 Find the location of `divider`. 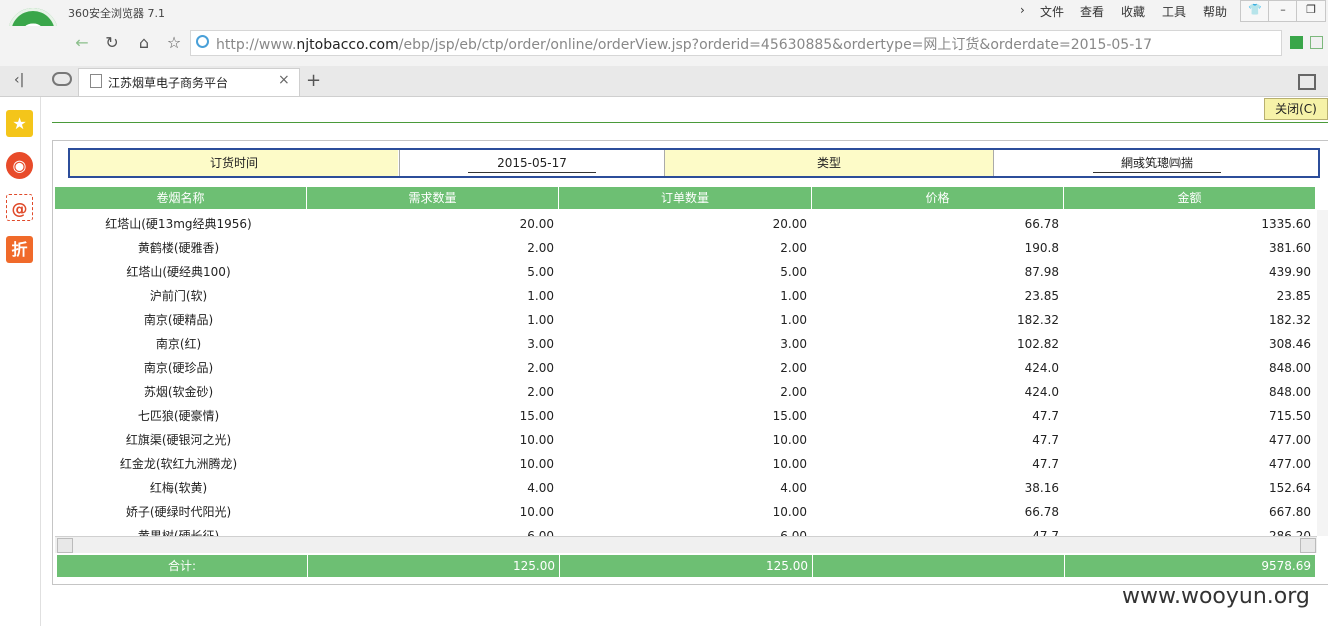

divider is located at coordinates (690, 122).